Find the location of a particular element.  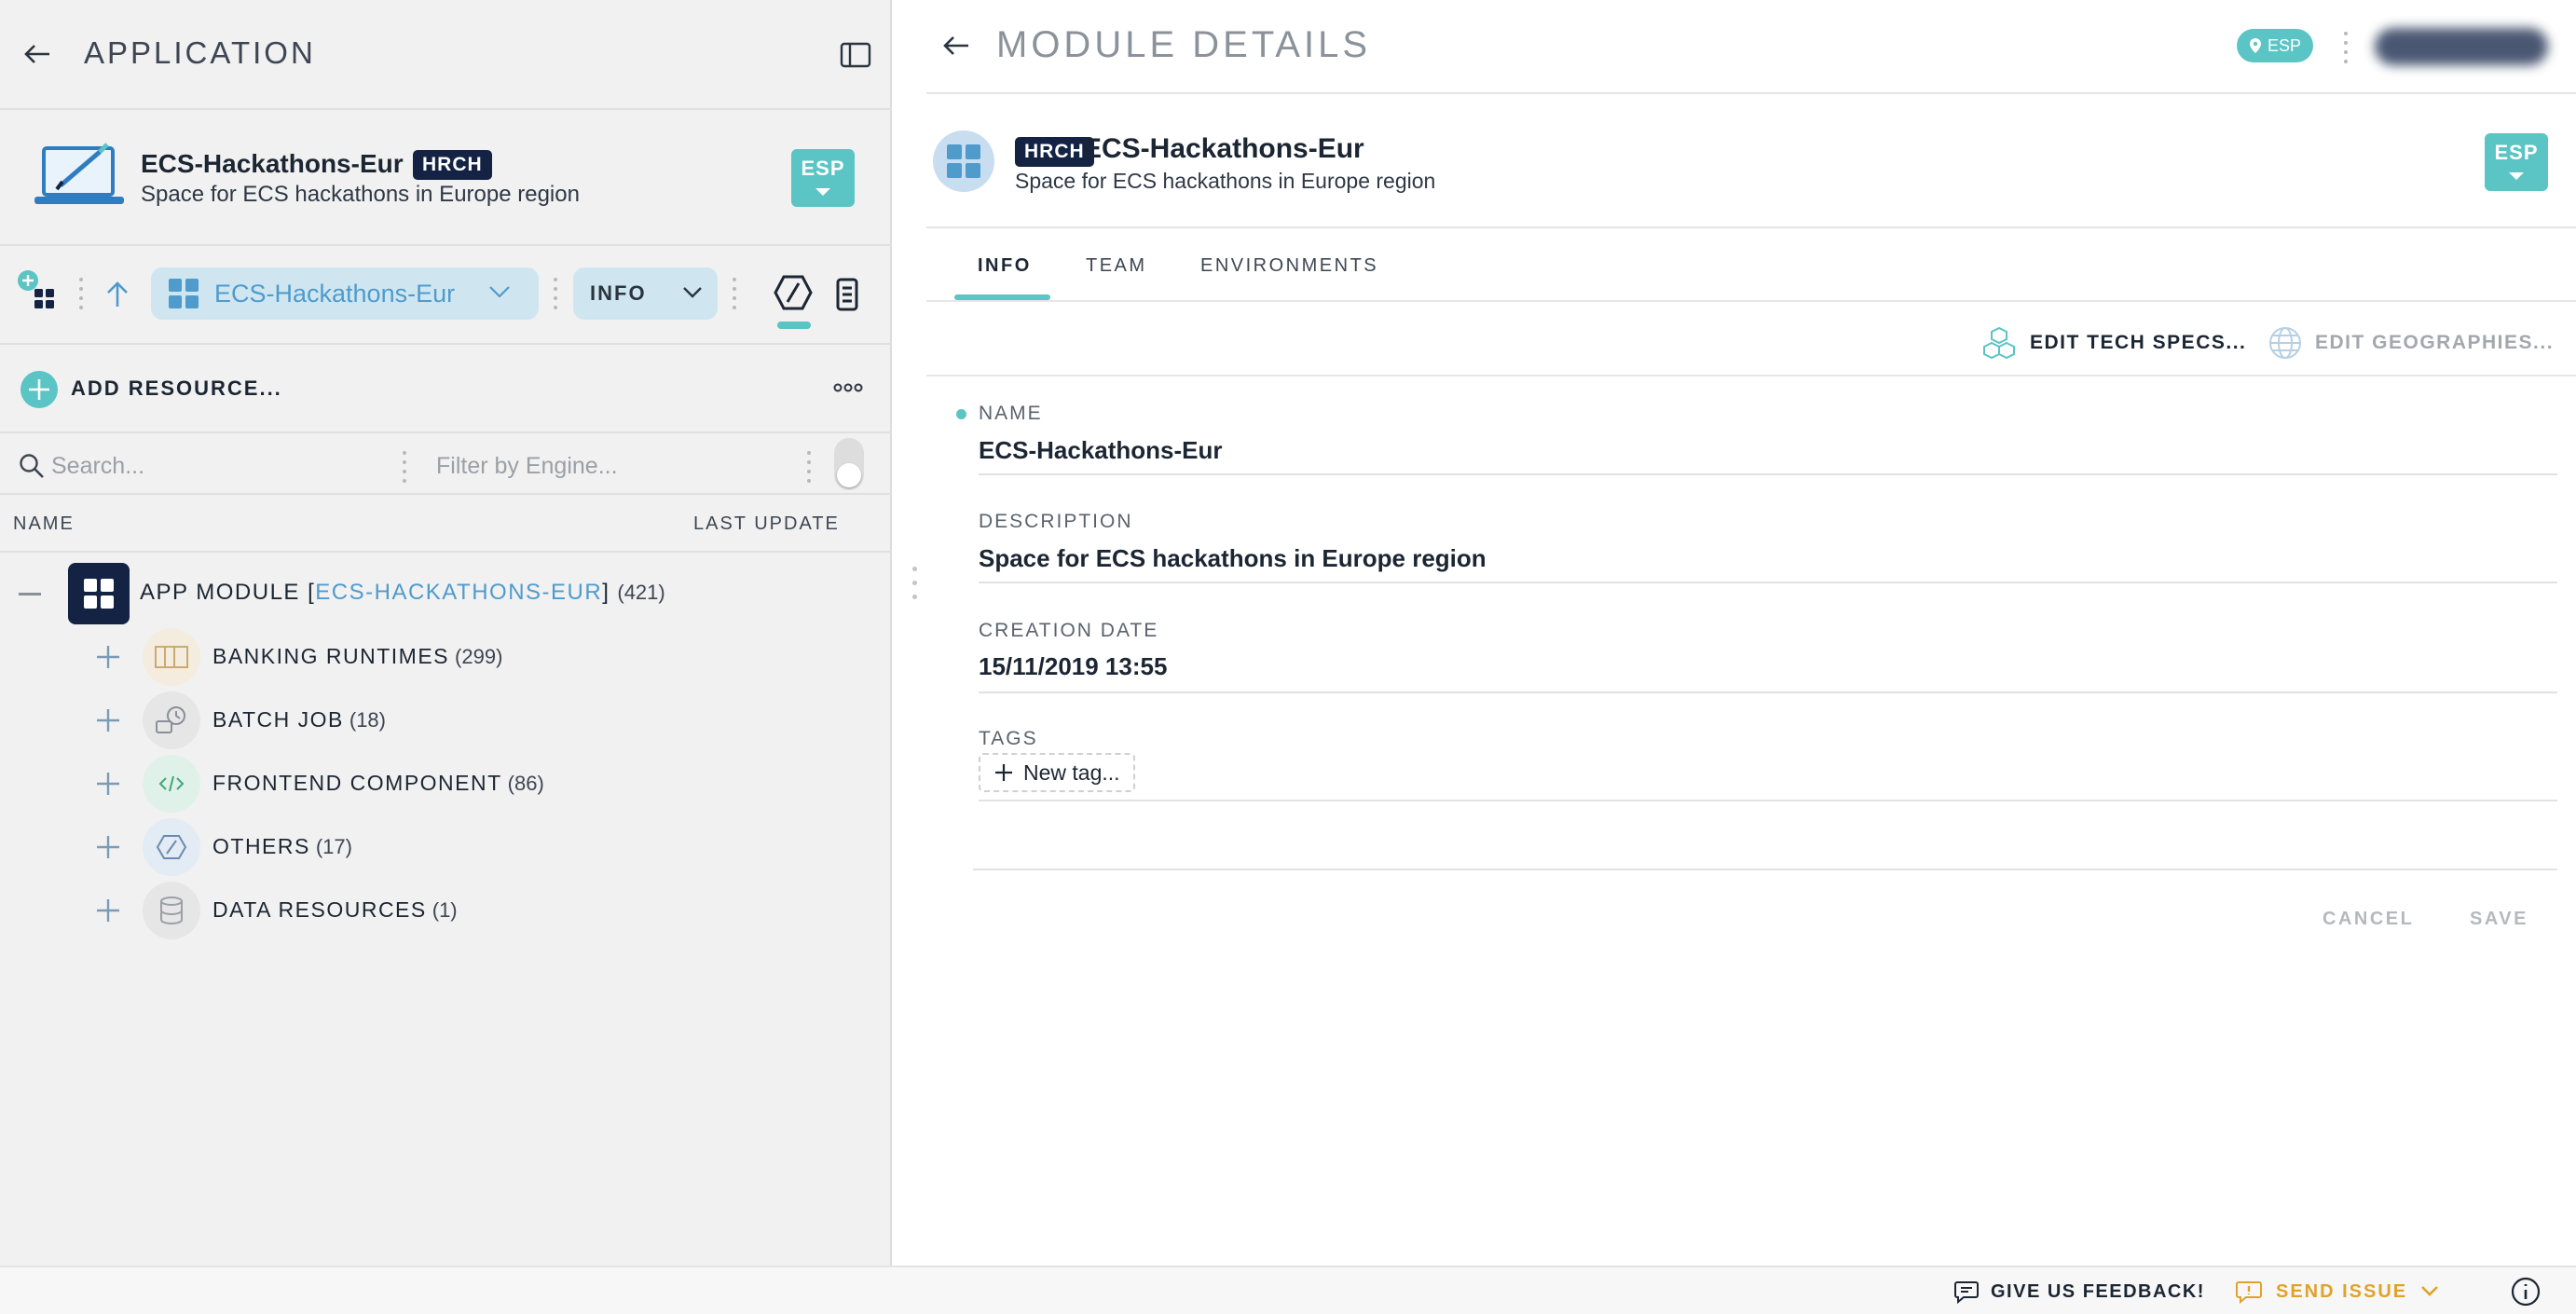

laptop-icon is located at coordinates (79, 175).